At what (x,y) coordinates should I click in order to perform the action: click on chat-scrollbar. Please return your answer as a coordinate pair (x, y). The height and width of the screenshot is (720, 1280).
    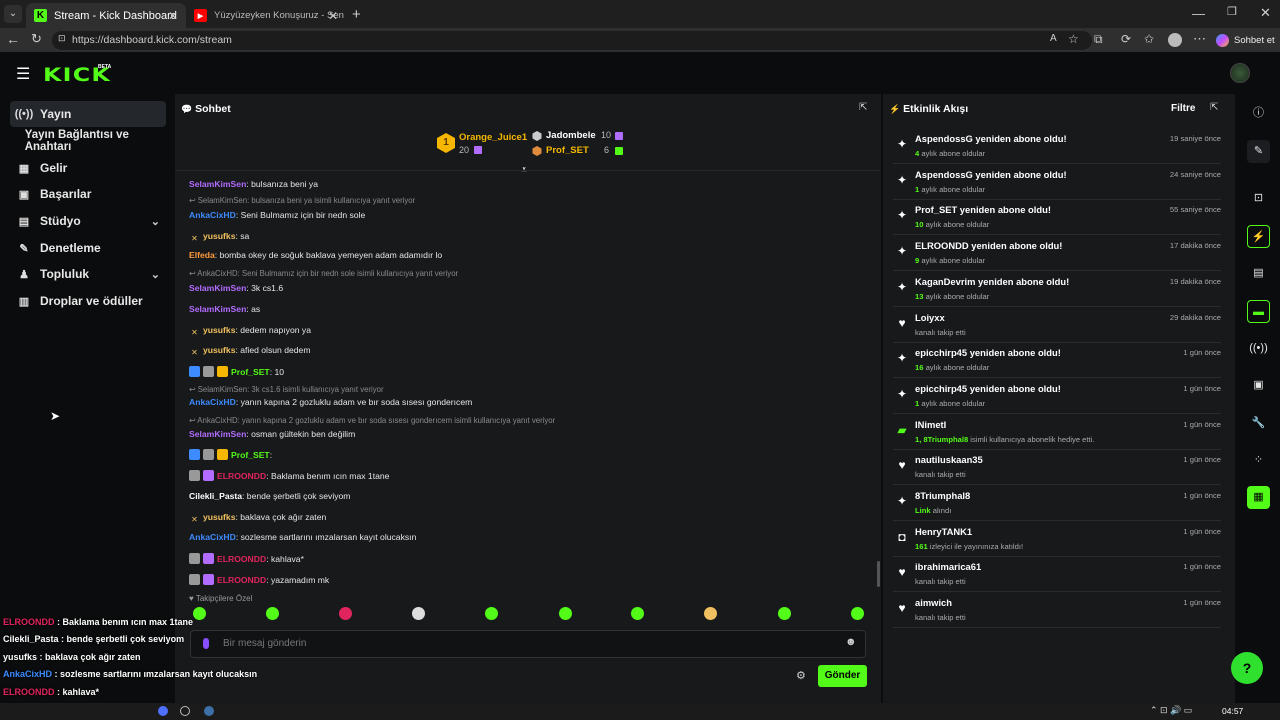
    Looking at the image, I should click on (878, 574).